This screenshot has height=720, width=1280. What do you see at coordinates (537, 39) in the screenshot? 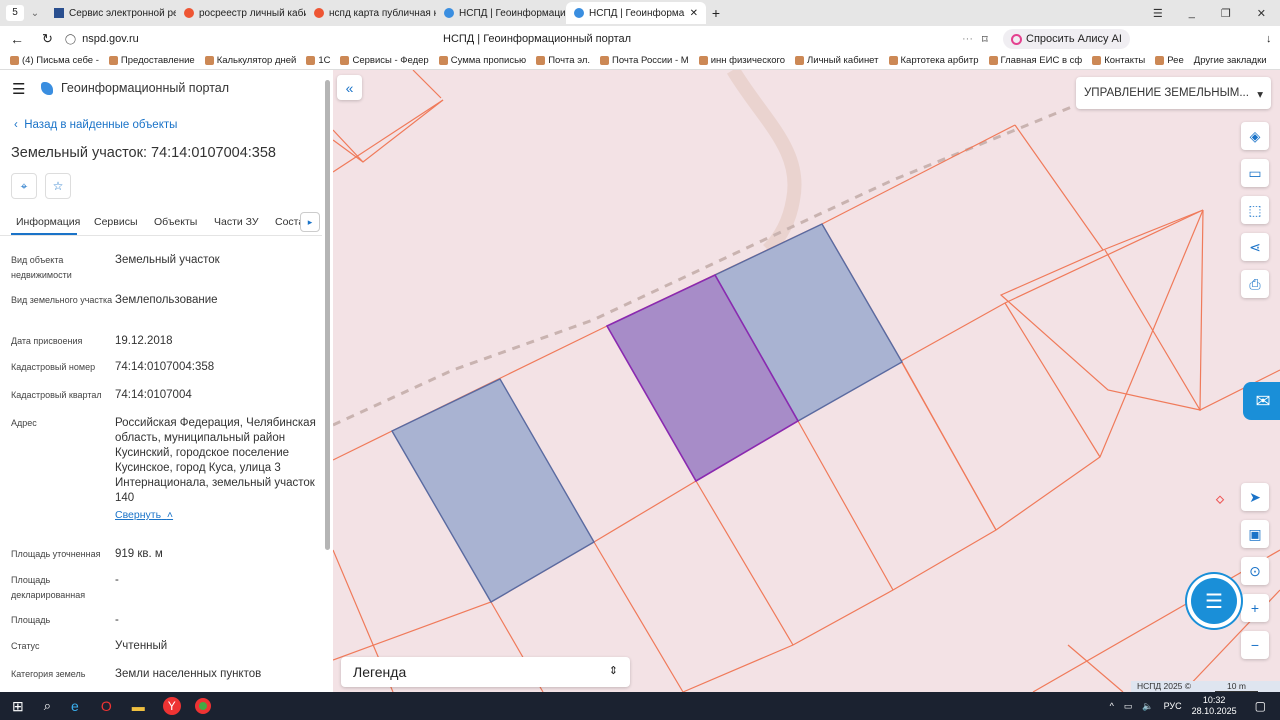
I see `page-title: НСПД | Геоинформационный портал` at bounding box center [537, 39].